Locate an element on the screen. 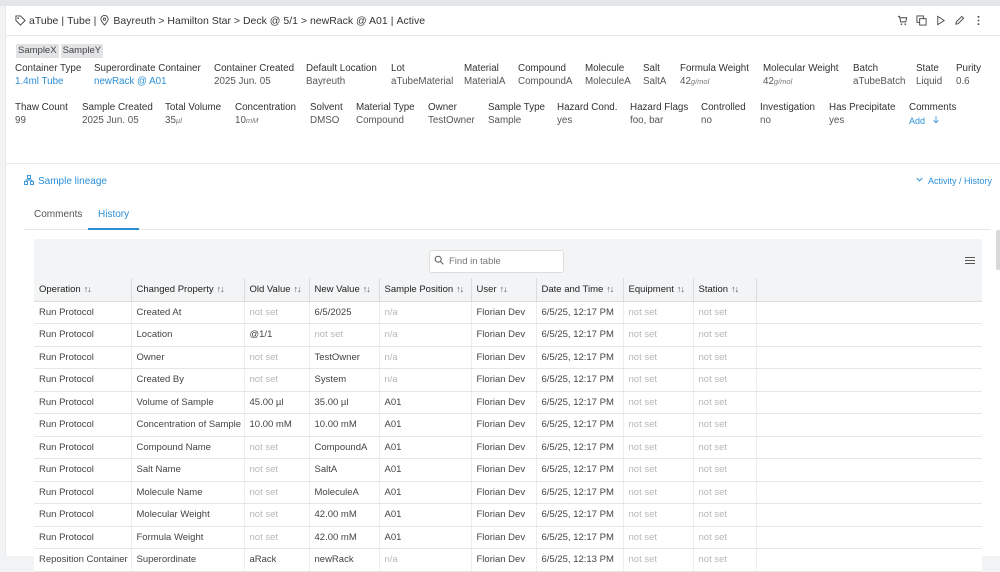 The width and height of the screenshot is (1000, 572). column-header-new-value: New Value ↑↓ is located at coordinates (344, 290).